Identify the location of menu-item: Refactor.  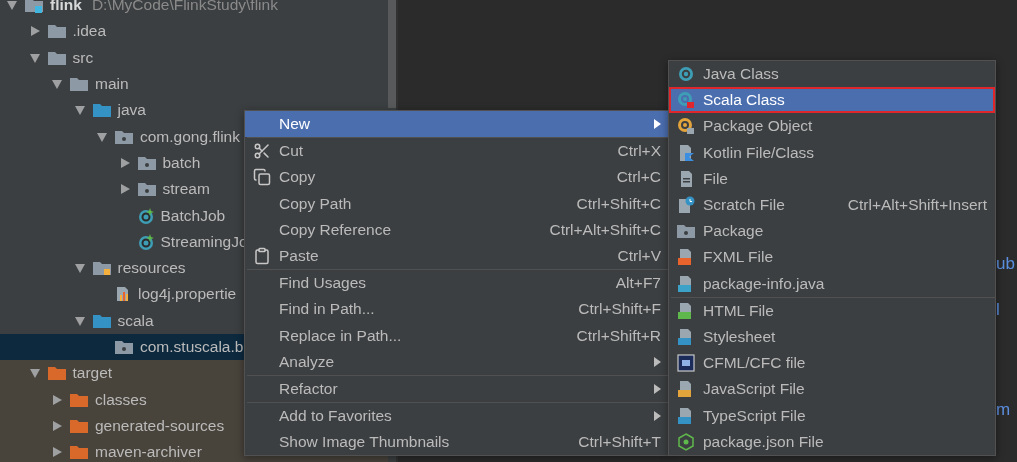
(457, 389).